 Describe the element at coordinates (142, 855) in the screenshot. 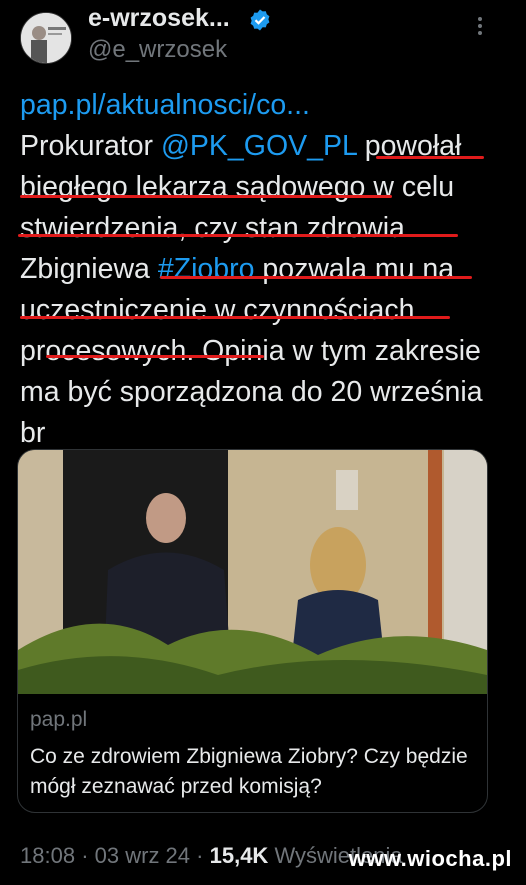

I see `tweet-date: 03 wrz 24` at that location.